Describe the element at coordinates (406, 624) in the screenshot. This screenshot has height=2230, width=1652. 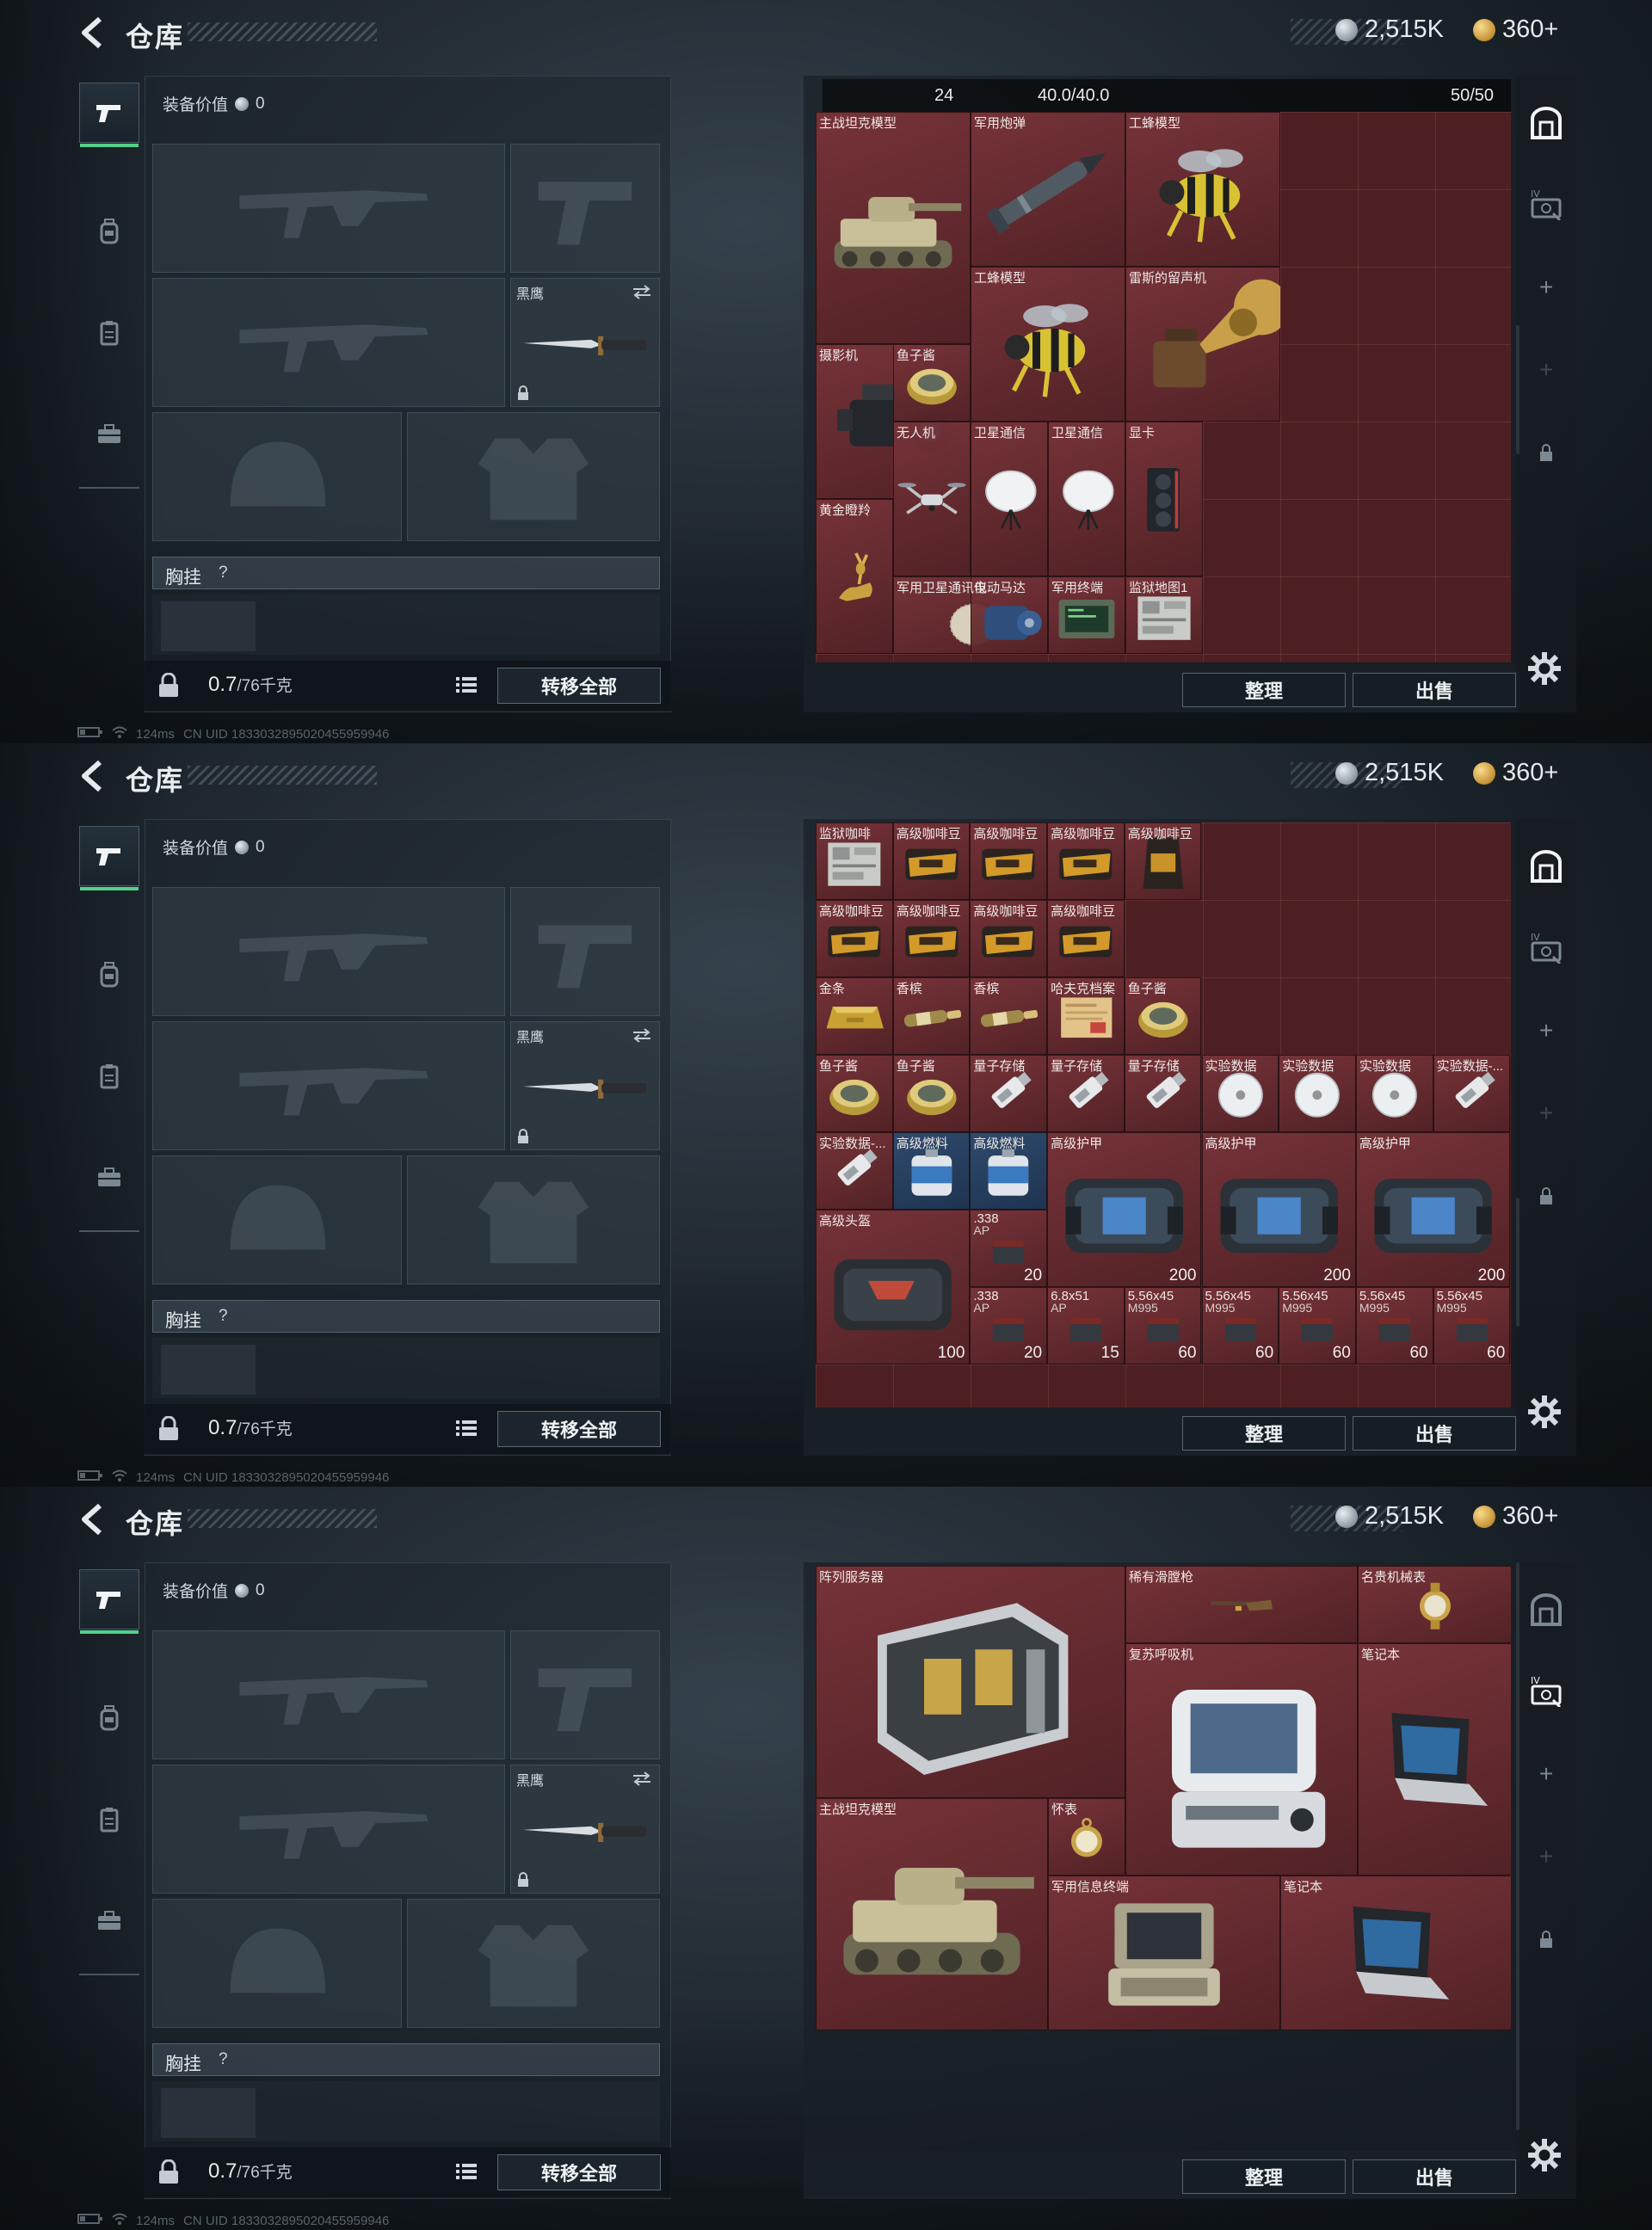
I see `chest-rig-slot` at that location.